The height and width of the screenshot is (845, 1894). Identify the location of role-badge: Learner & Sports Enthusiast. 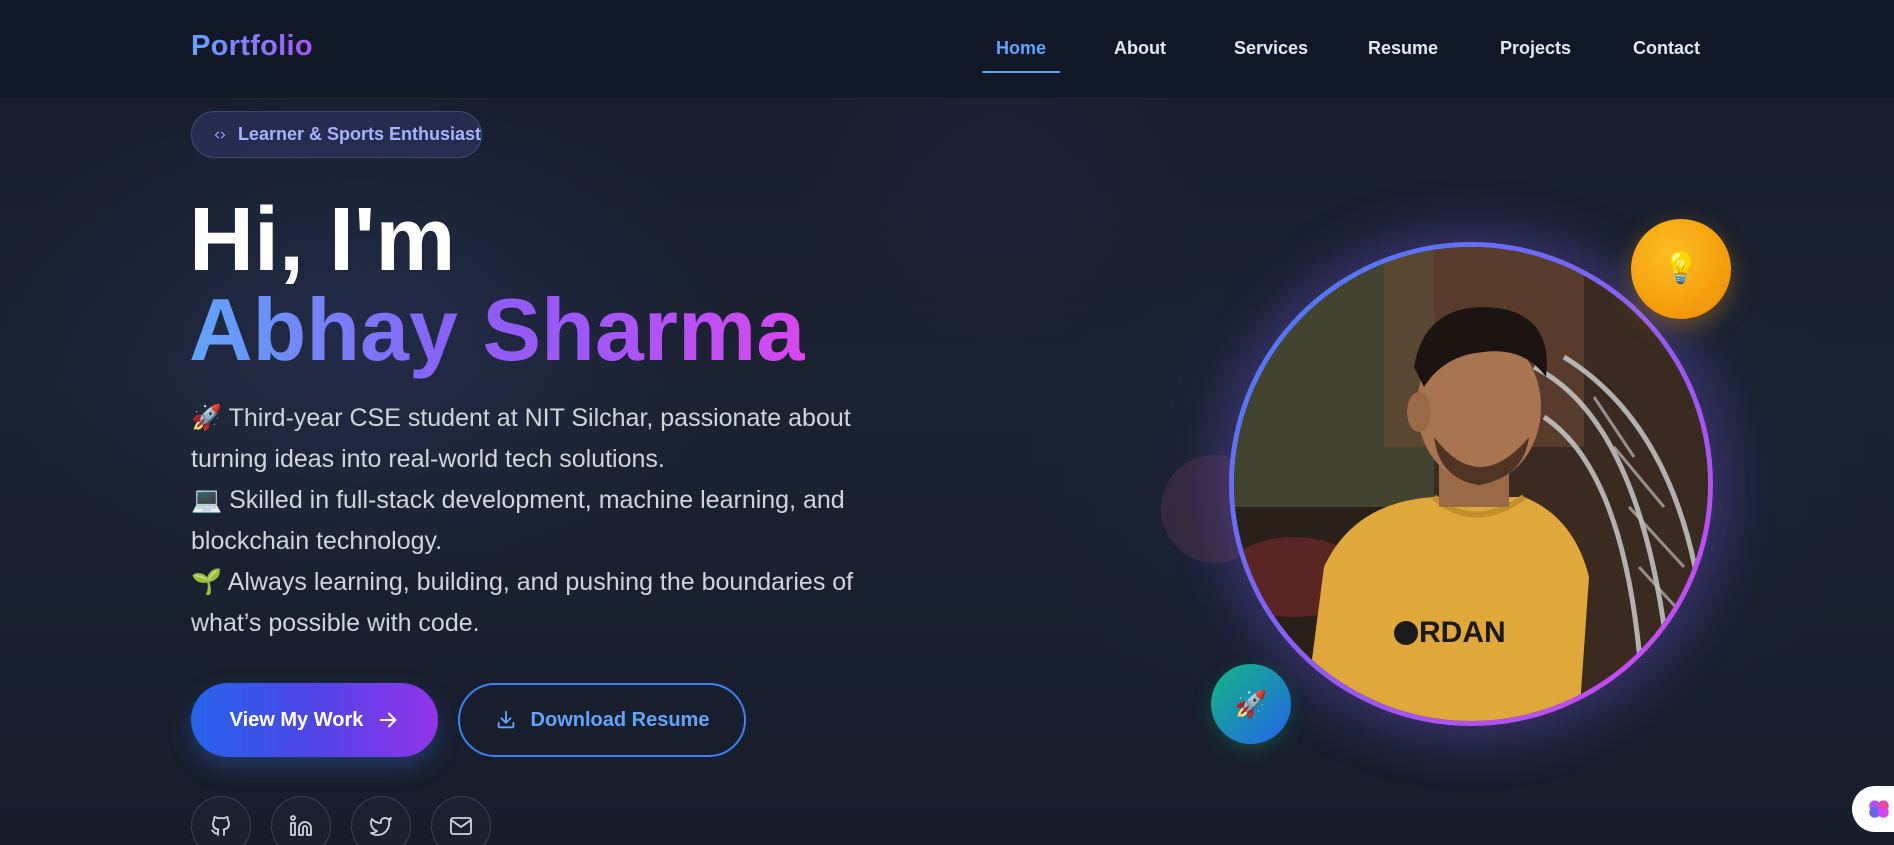
(336, 134).